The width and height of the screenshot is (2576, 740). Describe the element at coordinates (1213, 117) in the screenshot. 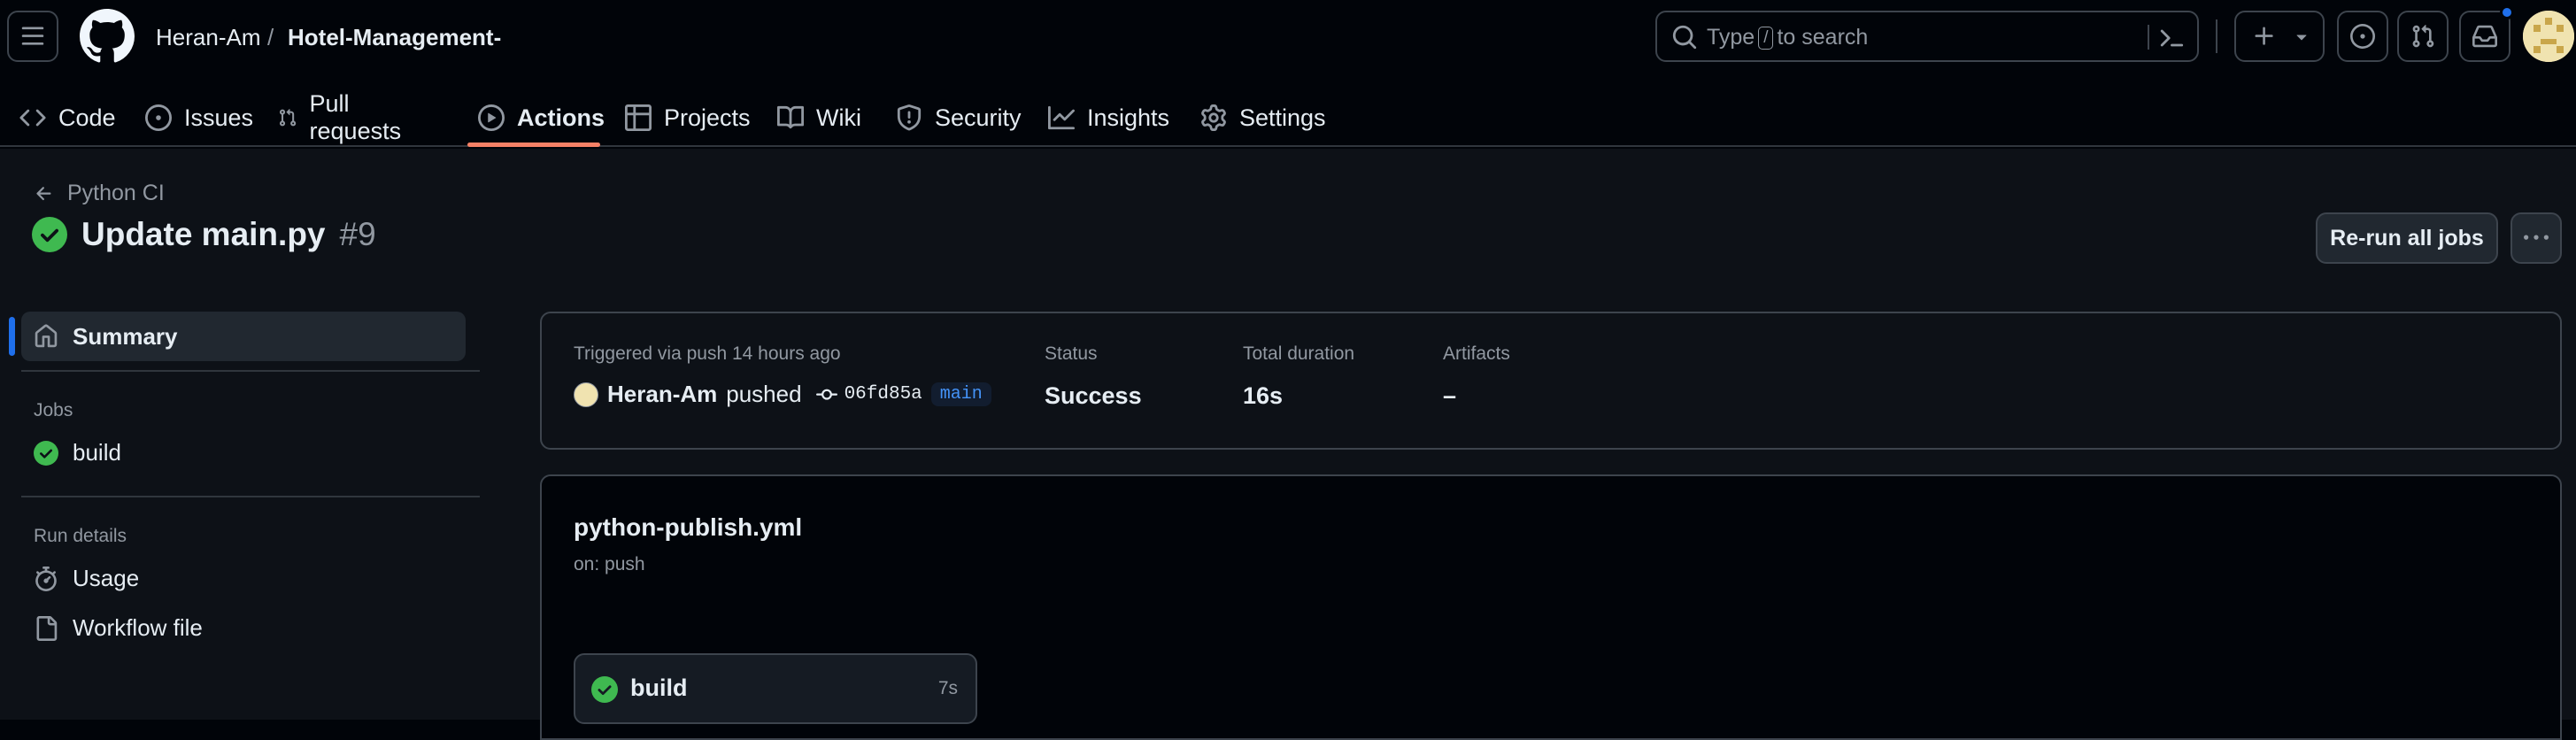

I see `gear-icon` at that location.